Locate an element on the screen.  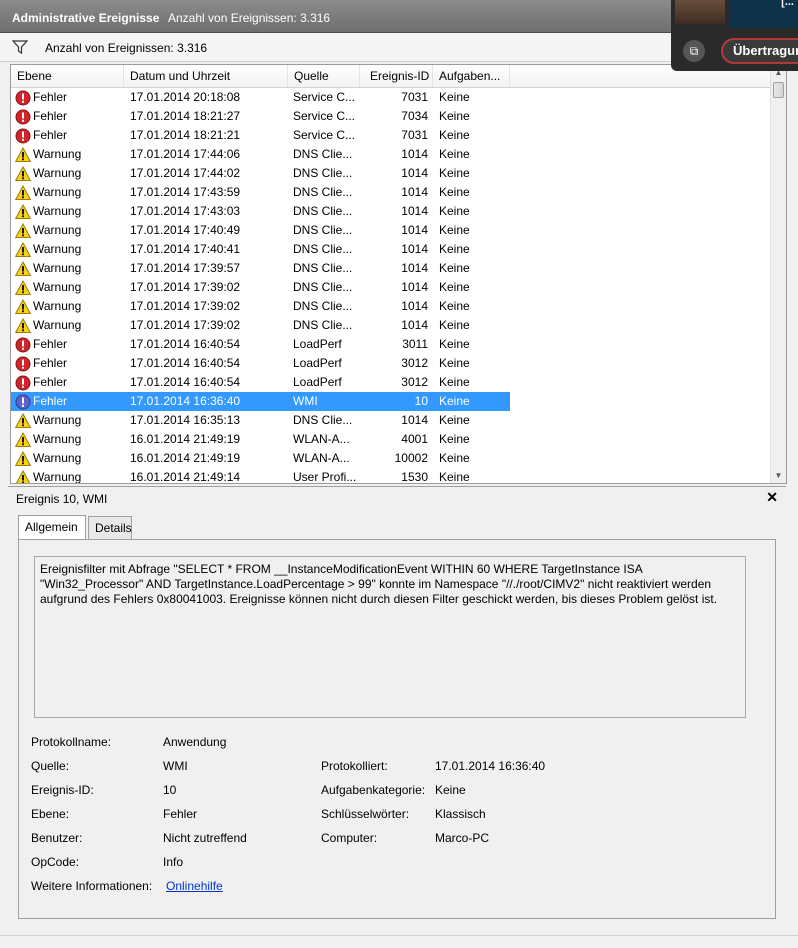
filter-icon is located at coordinates (20, 47).